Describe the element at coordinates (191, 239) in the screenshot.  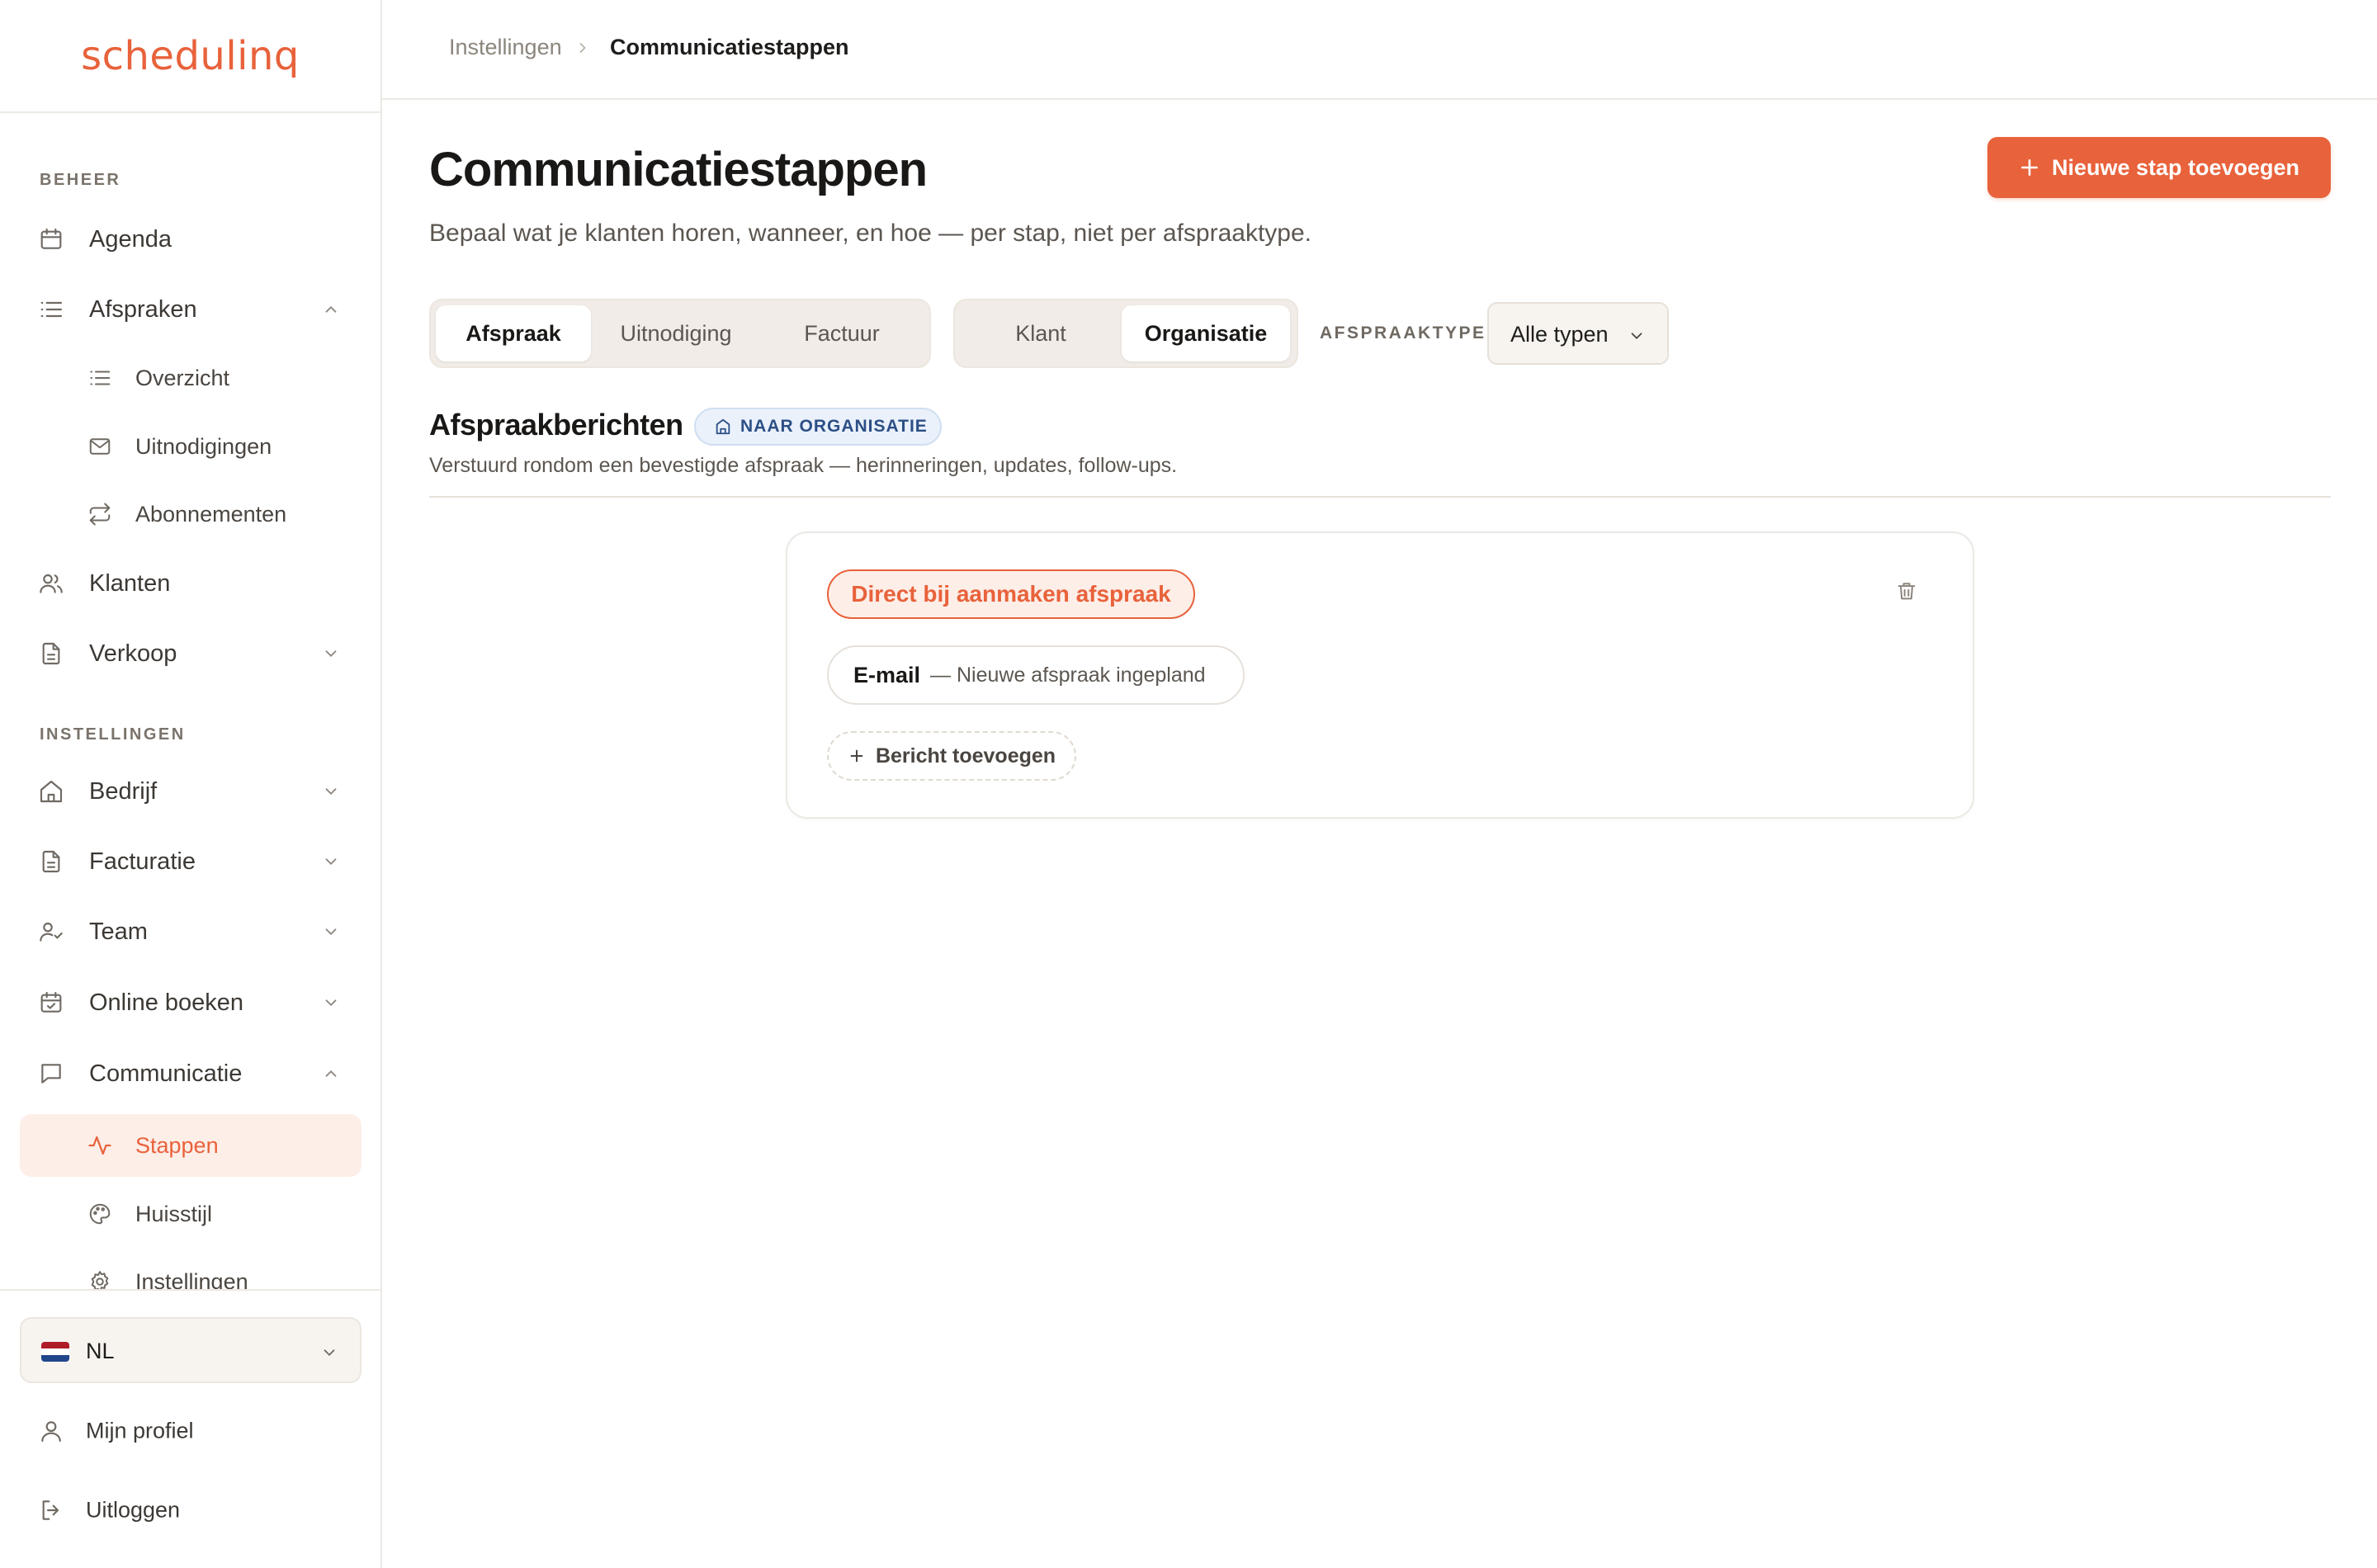
I see `sidebar-item-agenda: Agenda` at that location.